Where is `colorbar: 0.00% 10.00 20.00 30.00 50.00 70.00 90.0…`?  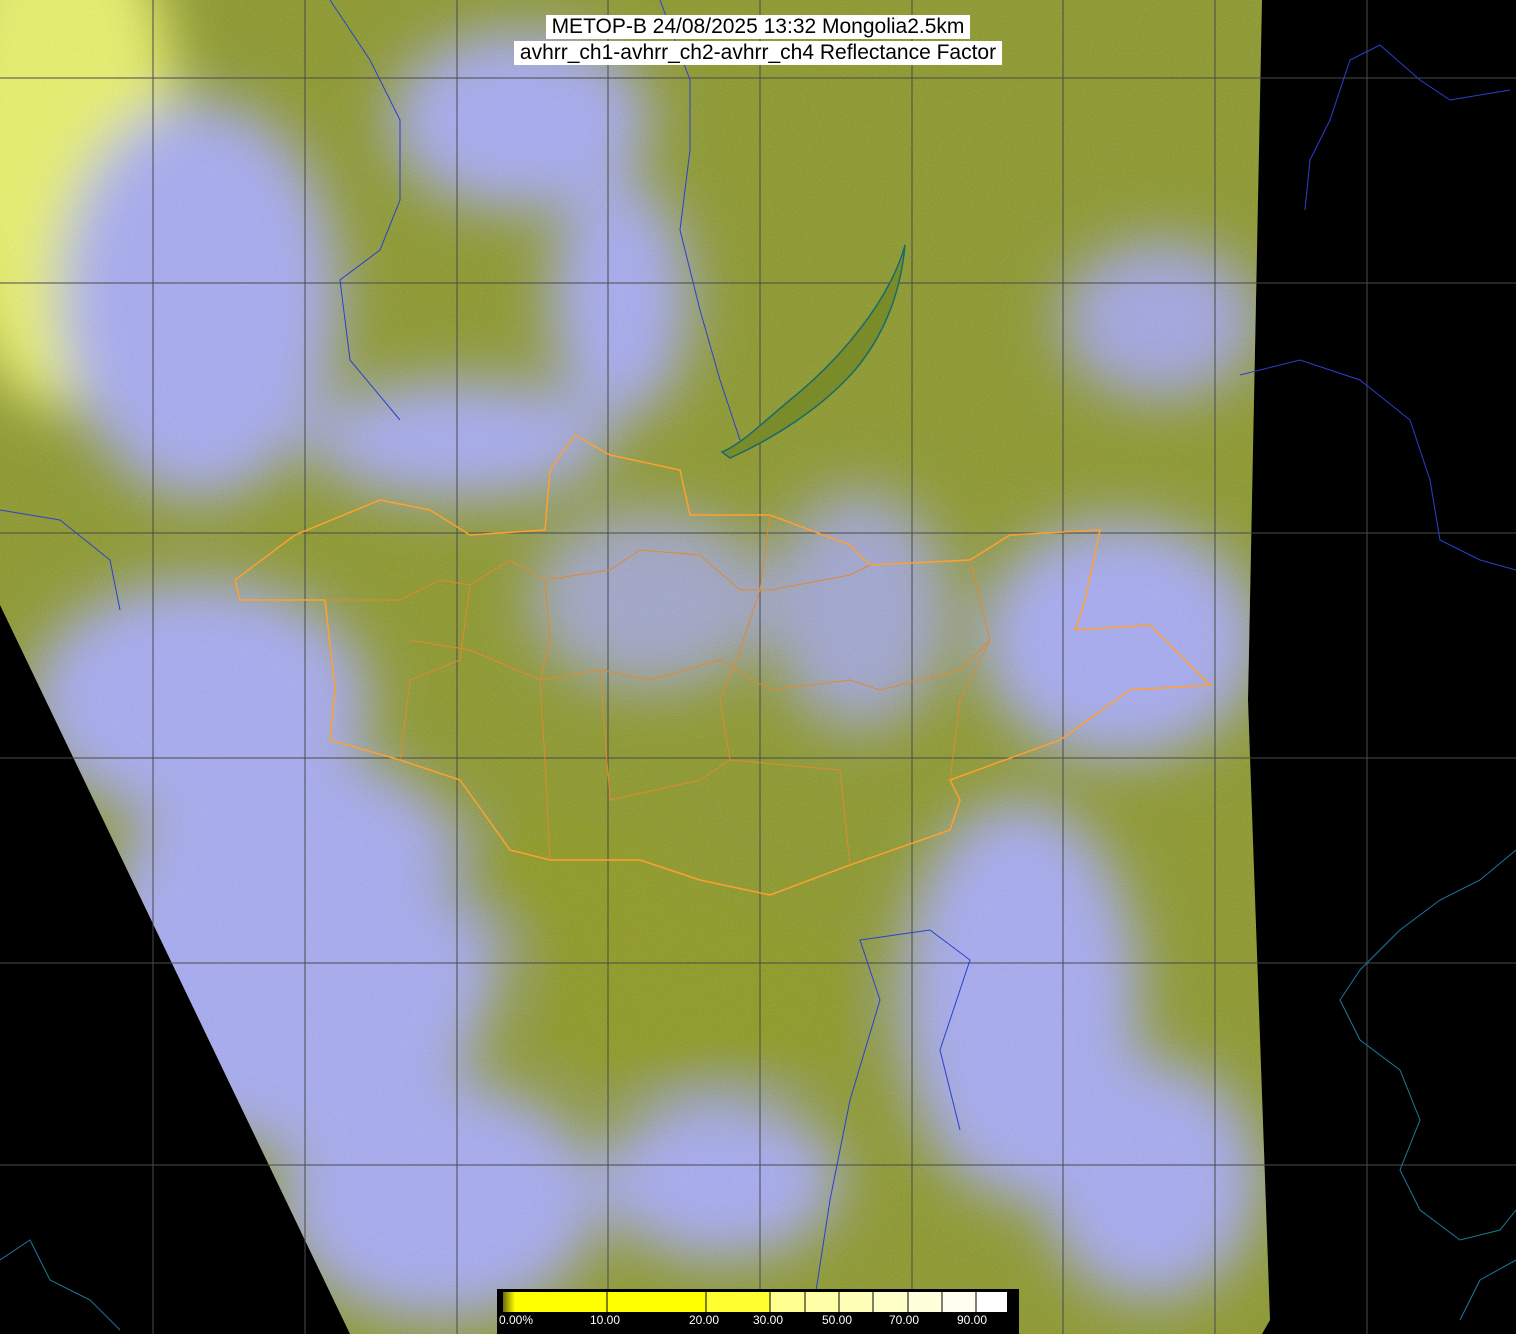
colorbar: 0.00% 10.00 20.00 30.00 50.00 70.00 90.0… is located at coordinates (758, 1311).